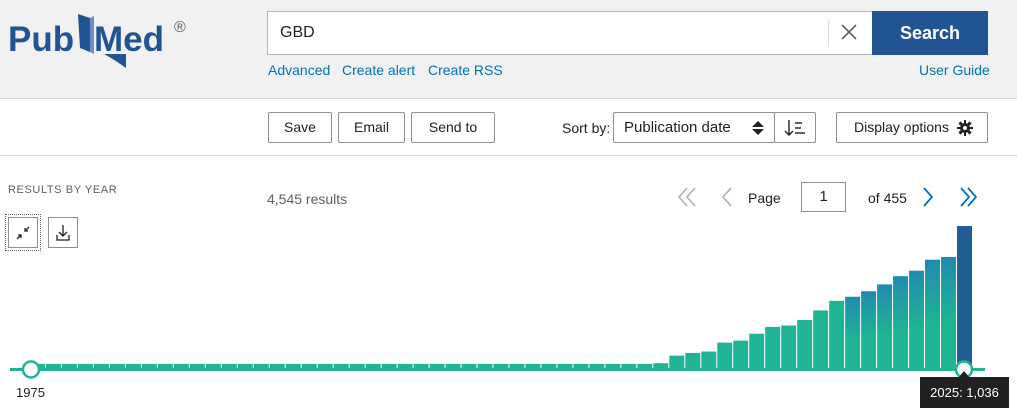  Describe the element at coordinates (912, 127) in the screenshot. I see `display-options-button: Display options` at that location.